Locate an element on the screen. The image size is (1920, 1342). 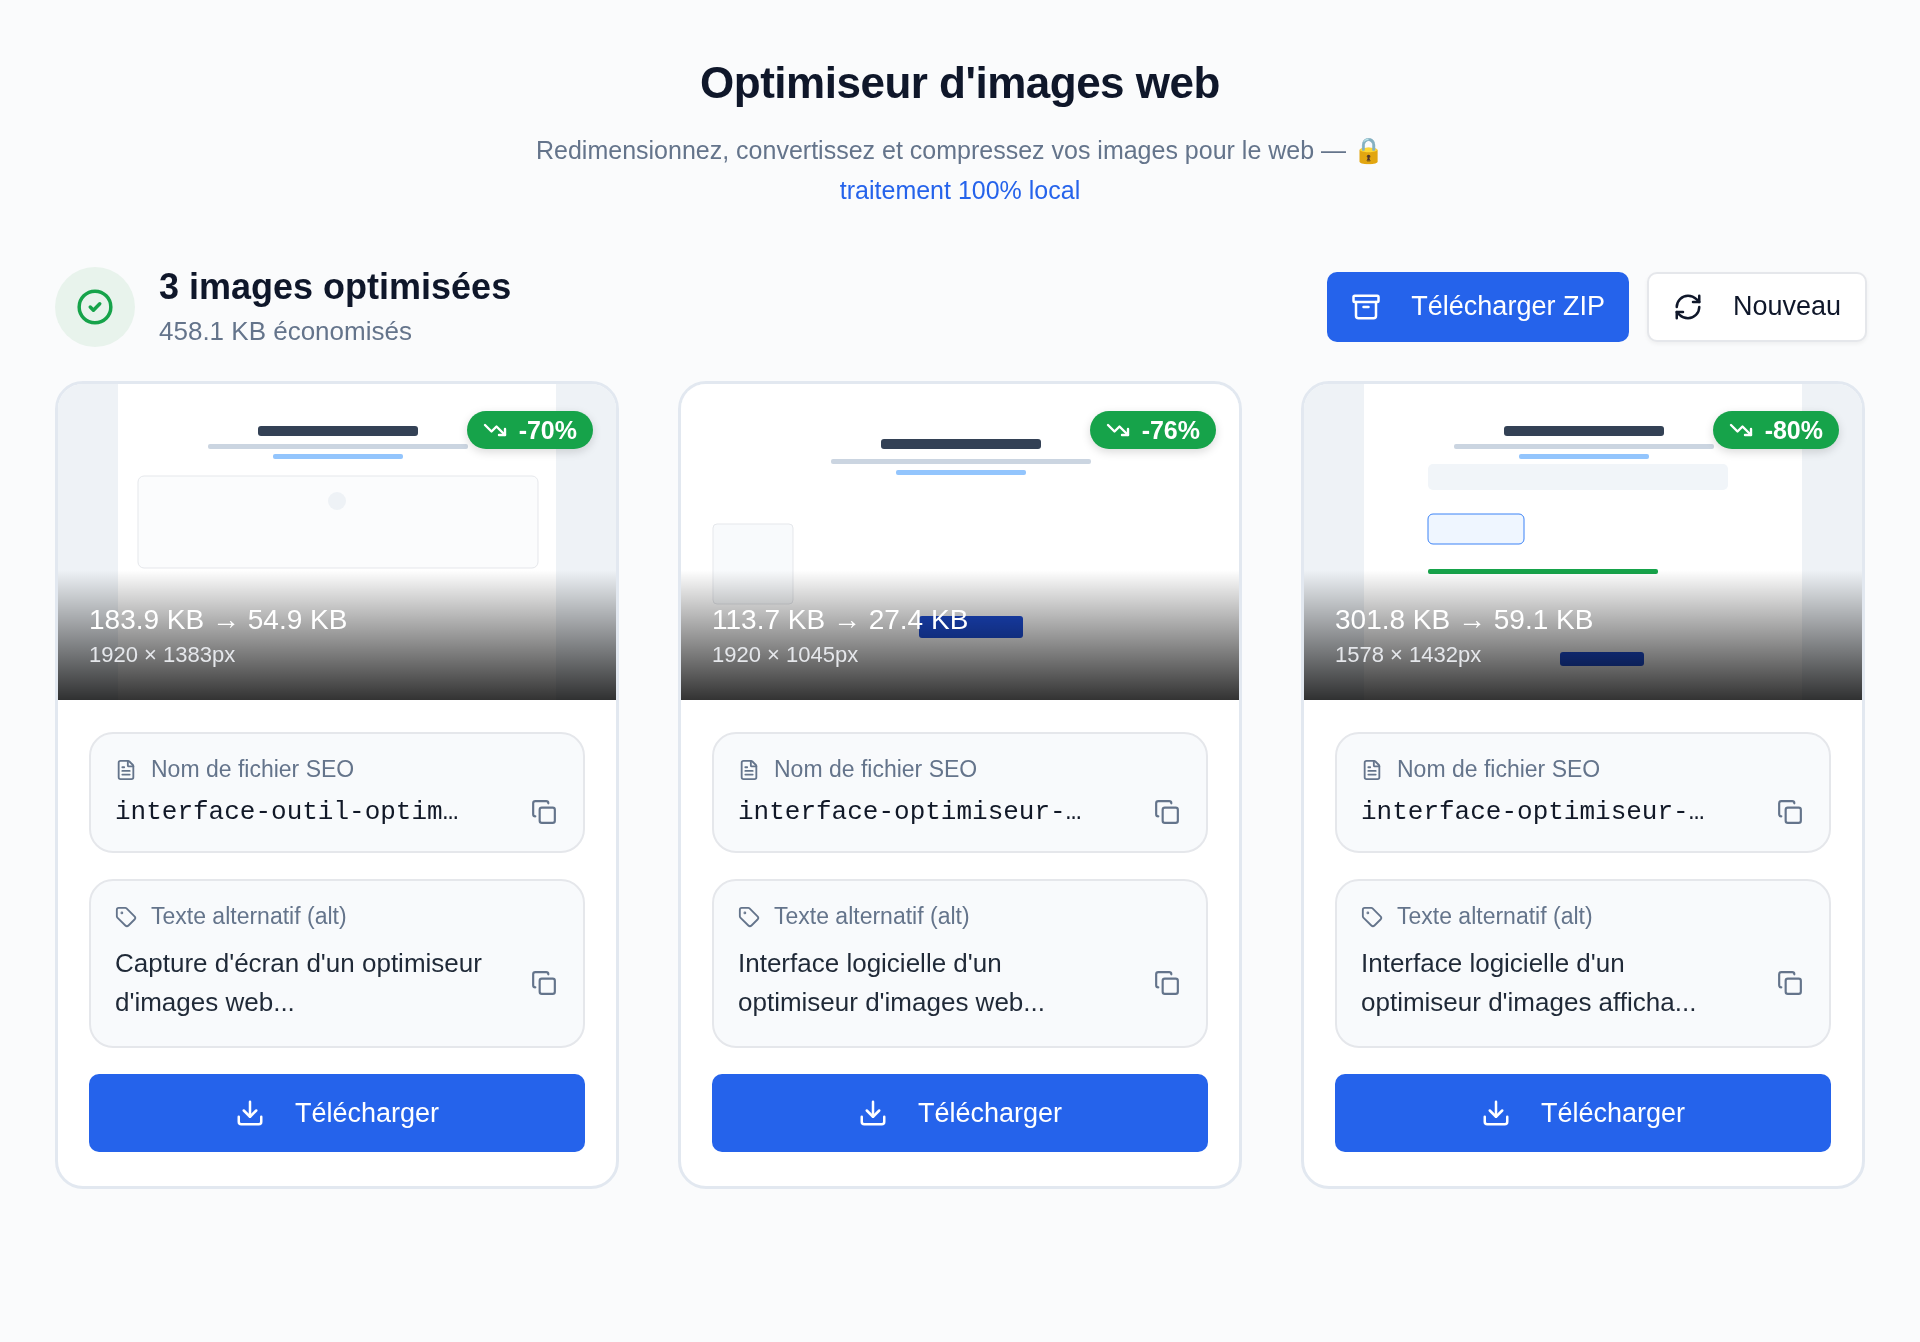
image-dimensions: 1920 × 1383px is located at coordinates (163, 655).